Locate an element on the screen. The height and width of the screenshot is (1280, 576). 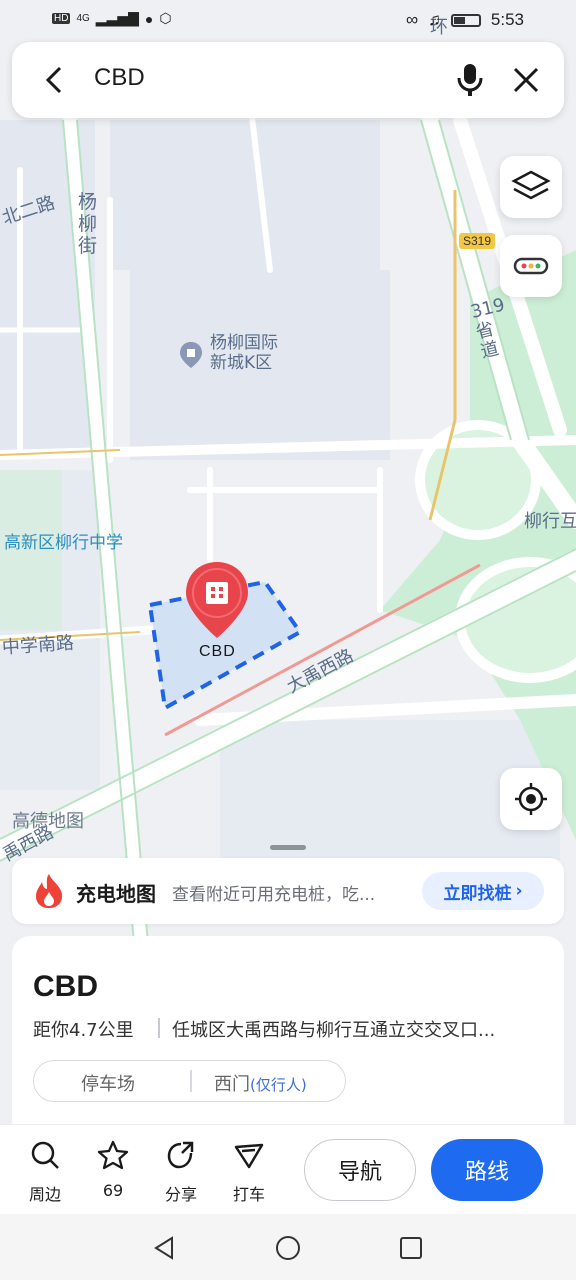
back-button is located at coordinates (54, 80).